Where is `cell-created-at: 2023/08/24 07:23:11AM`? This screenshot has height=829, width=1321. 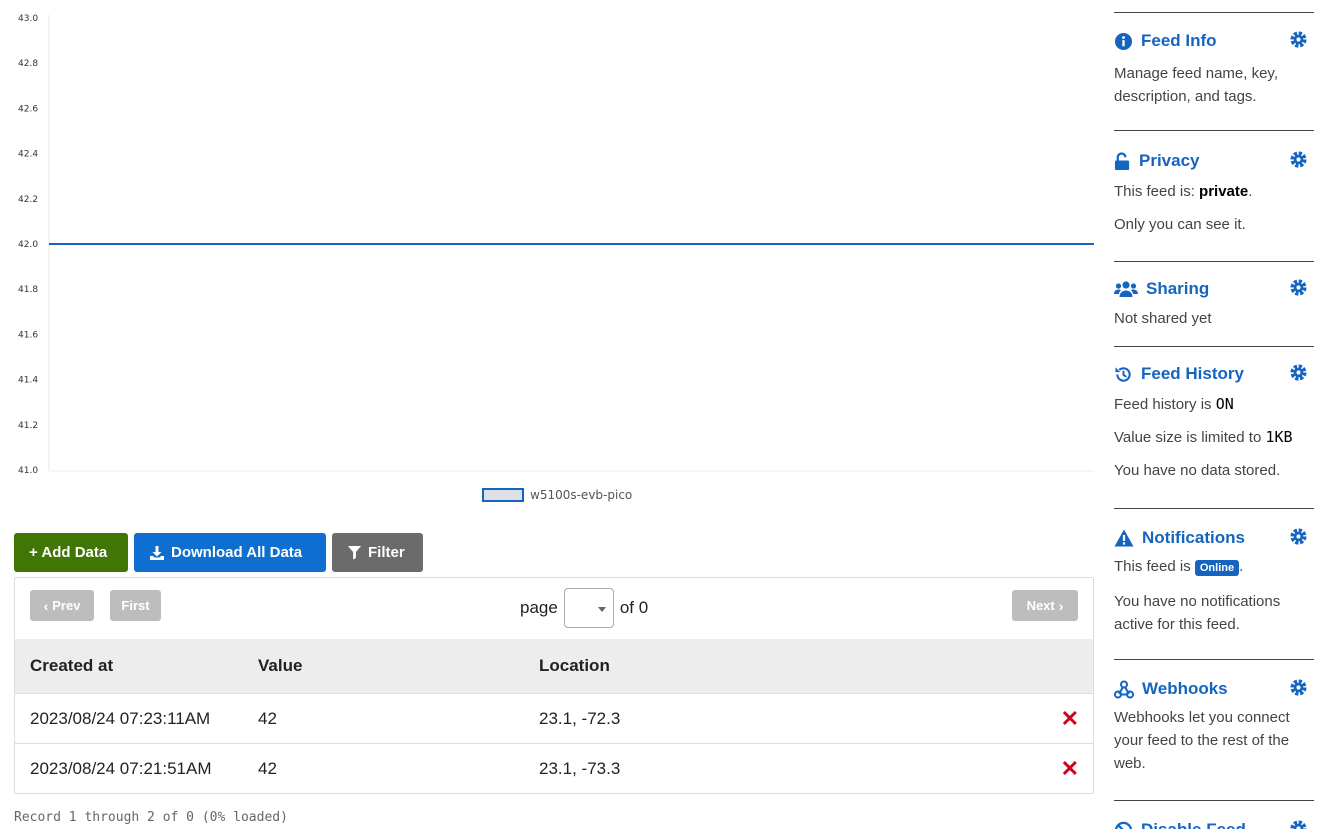
cell-created-at: 2023/08/24 07:23:11AM is located at coordinates (120, 718).